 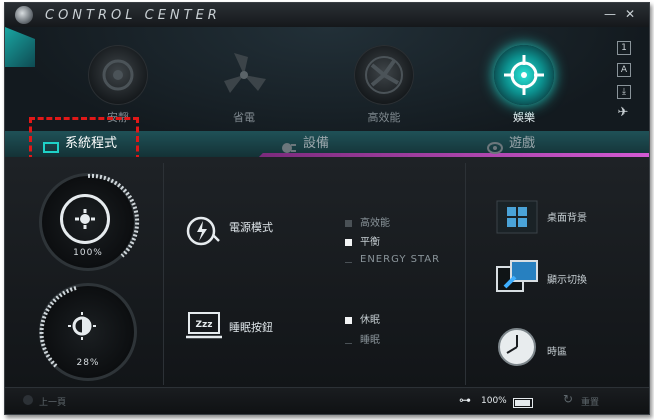 I want to click on mode-high-performance: 高效能, so click(x=384, y=85).